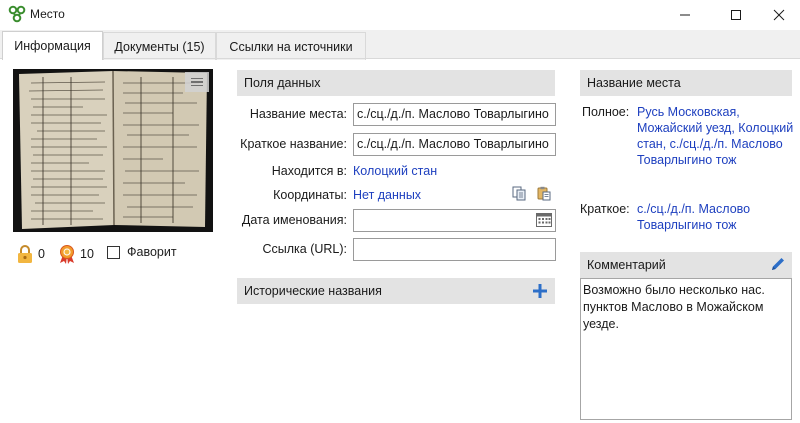  What do you see at coordinates (17, 14) in the screenshot?
I see `app-icon` at bounding box center [17, 14].